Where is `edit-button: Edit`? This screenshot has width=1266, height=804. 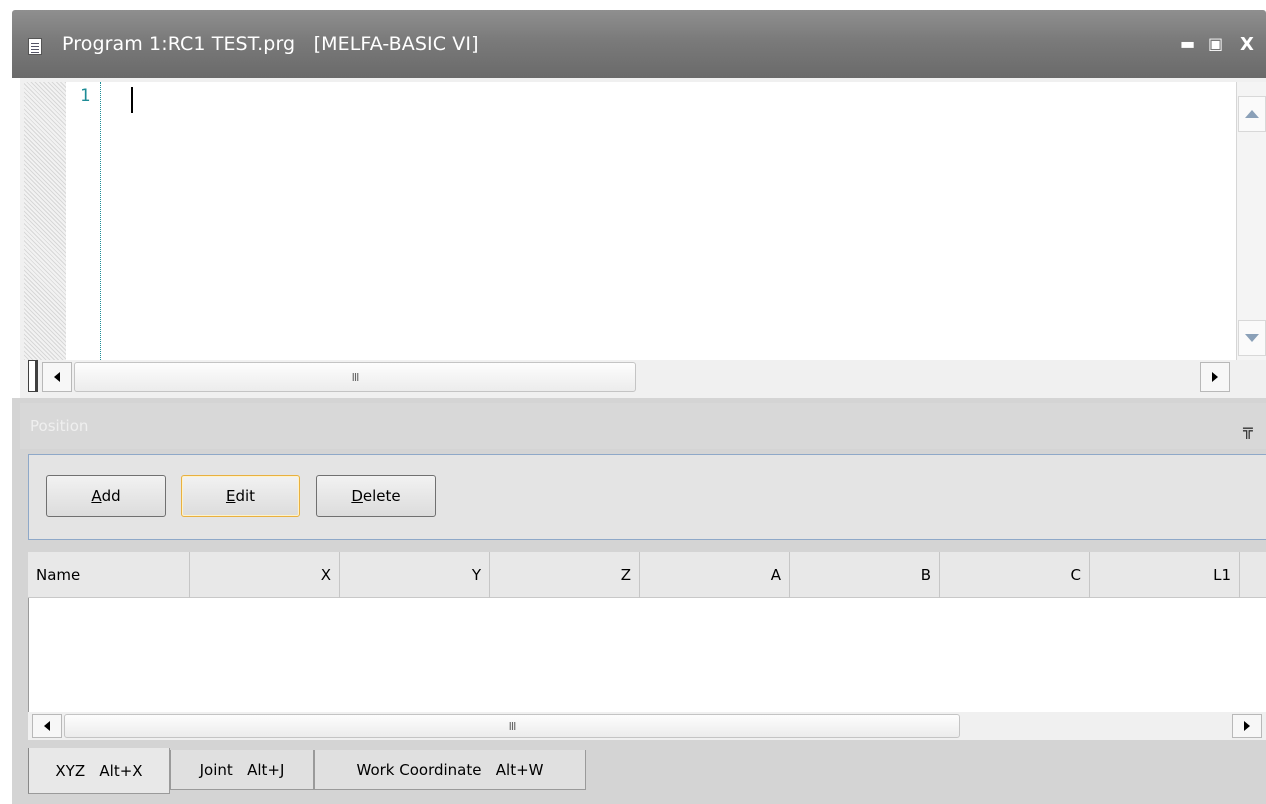
edit-button: Edit is located at coordinates (240, 496).